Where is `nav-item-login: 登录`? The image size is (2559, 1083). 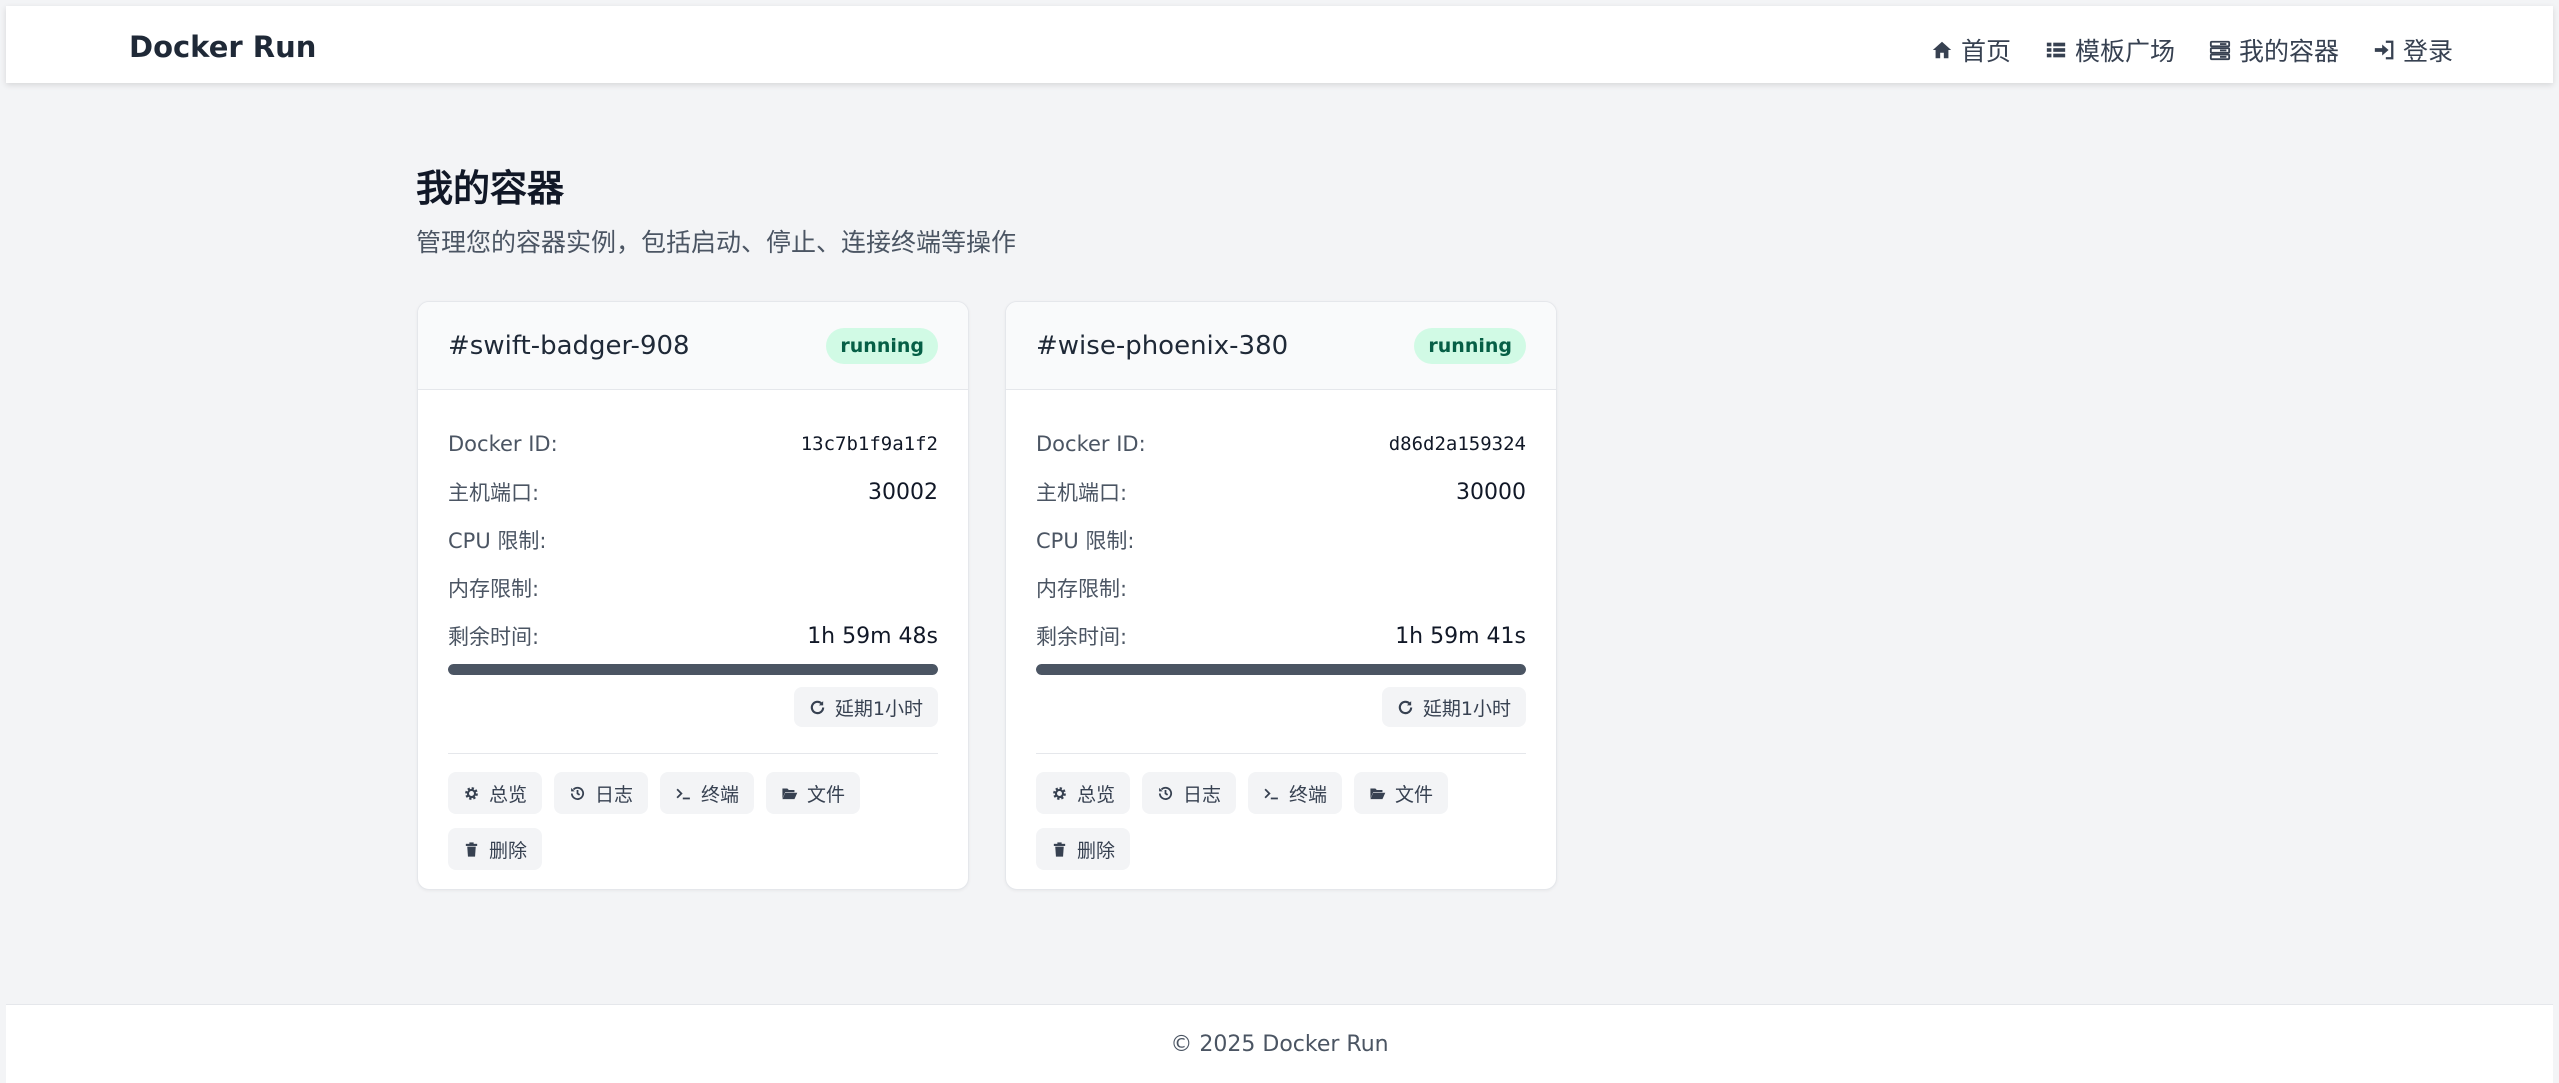 nav-item-login: 登录 is located at coordinates (2413, 50).